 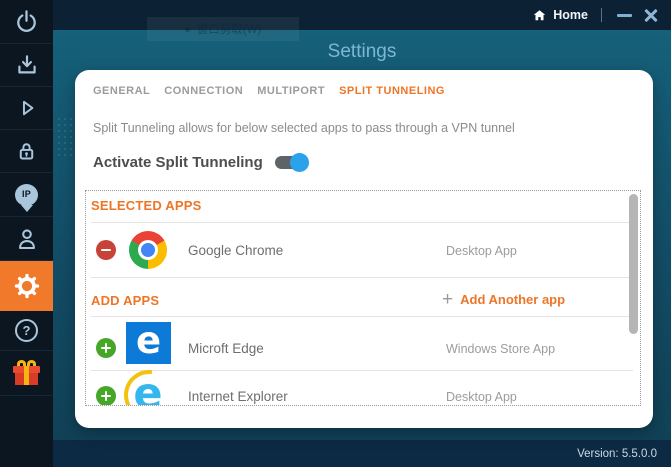 I want to click on sidebar: IP ?, so click(x=26, y=233).